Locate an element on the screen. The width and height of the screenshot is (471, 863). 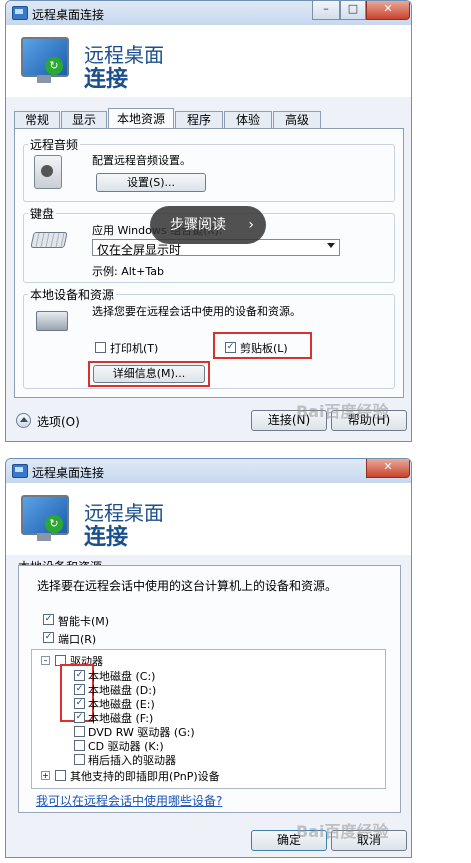
header-banner-2: ↻ 远程桌面 连接 is located at coordinates (208, 519).